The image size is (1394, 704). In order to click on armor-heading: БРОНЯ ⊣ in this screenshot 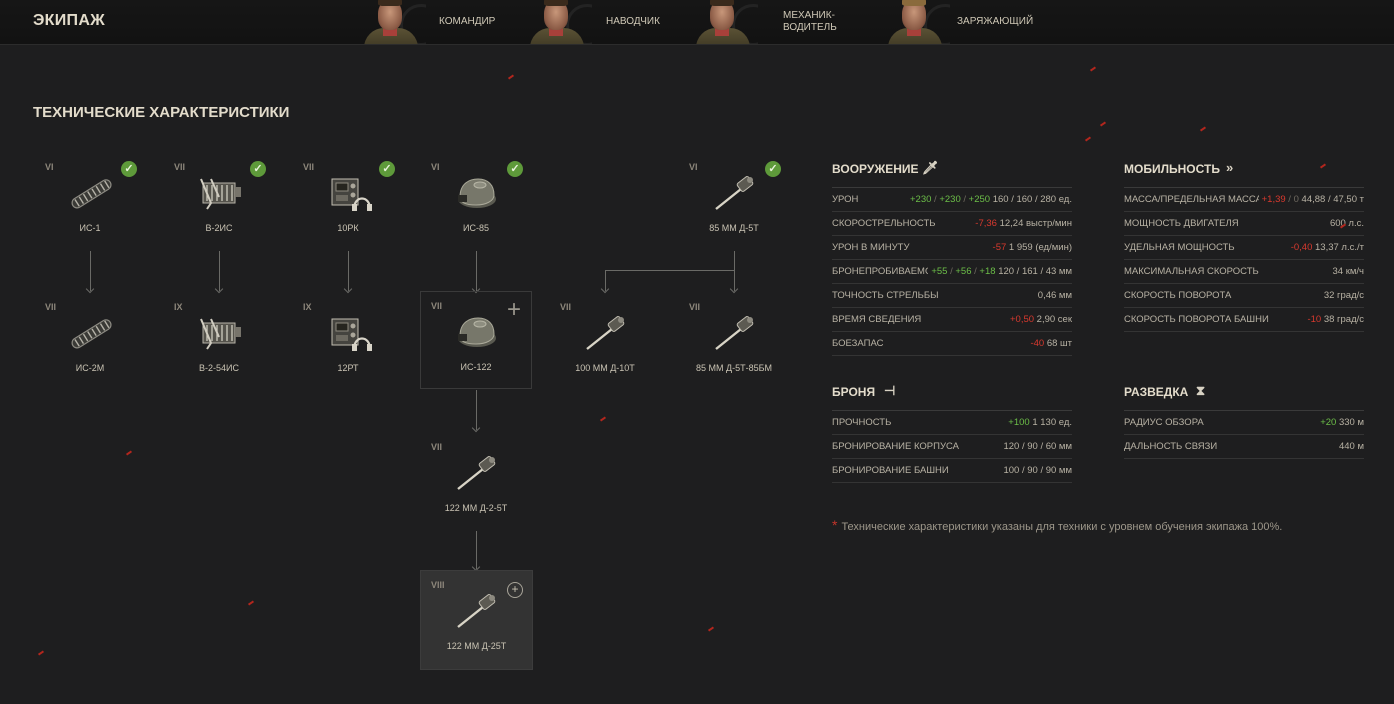, I will do `click(952, 397)`.